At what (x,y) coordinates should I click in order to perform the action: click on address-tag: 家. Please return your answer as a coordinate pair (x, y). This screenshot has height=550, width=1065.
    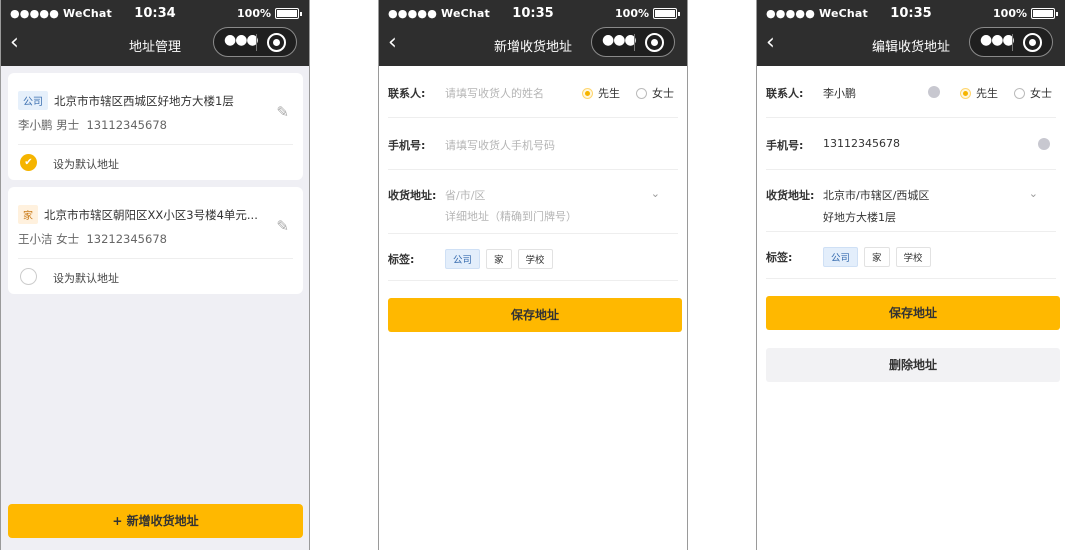
    Looking at the image, I should click on (28, 214).